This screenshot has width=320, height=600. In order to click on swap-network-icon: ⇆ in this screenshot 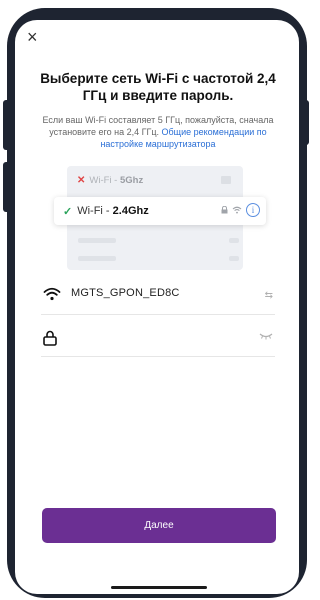, I will do `click(269, 295)`.